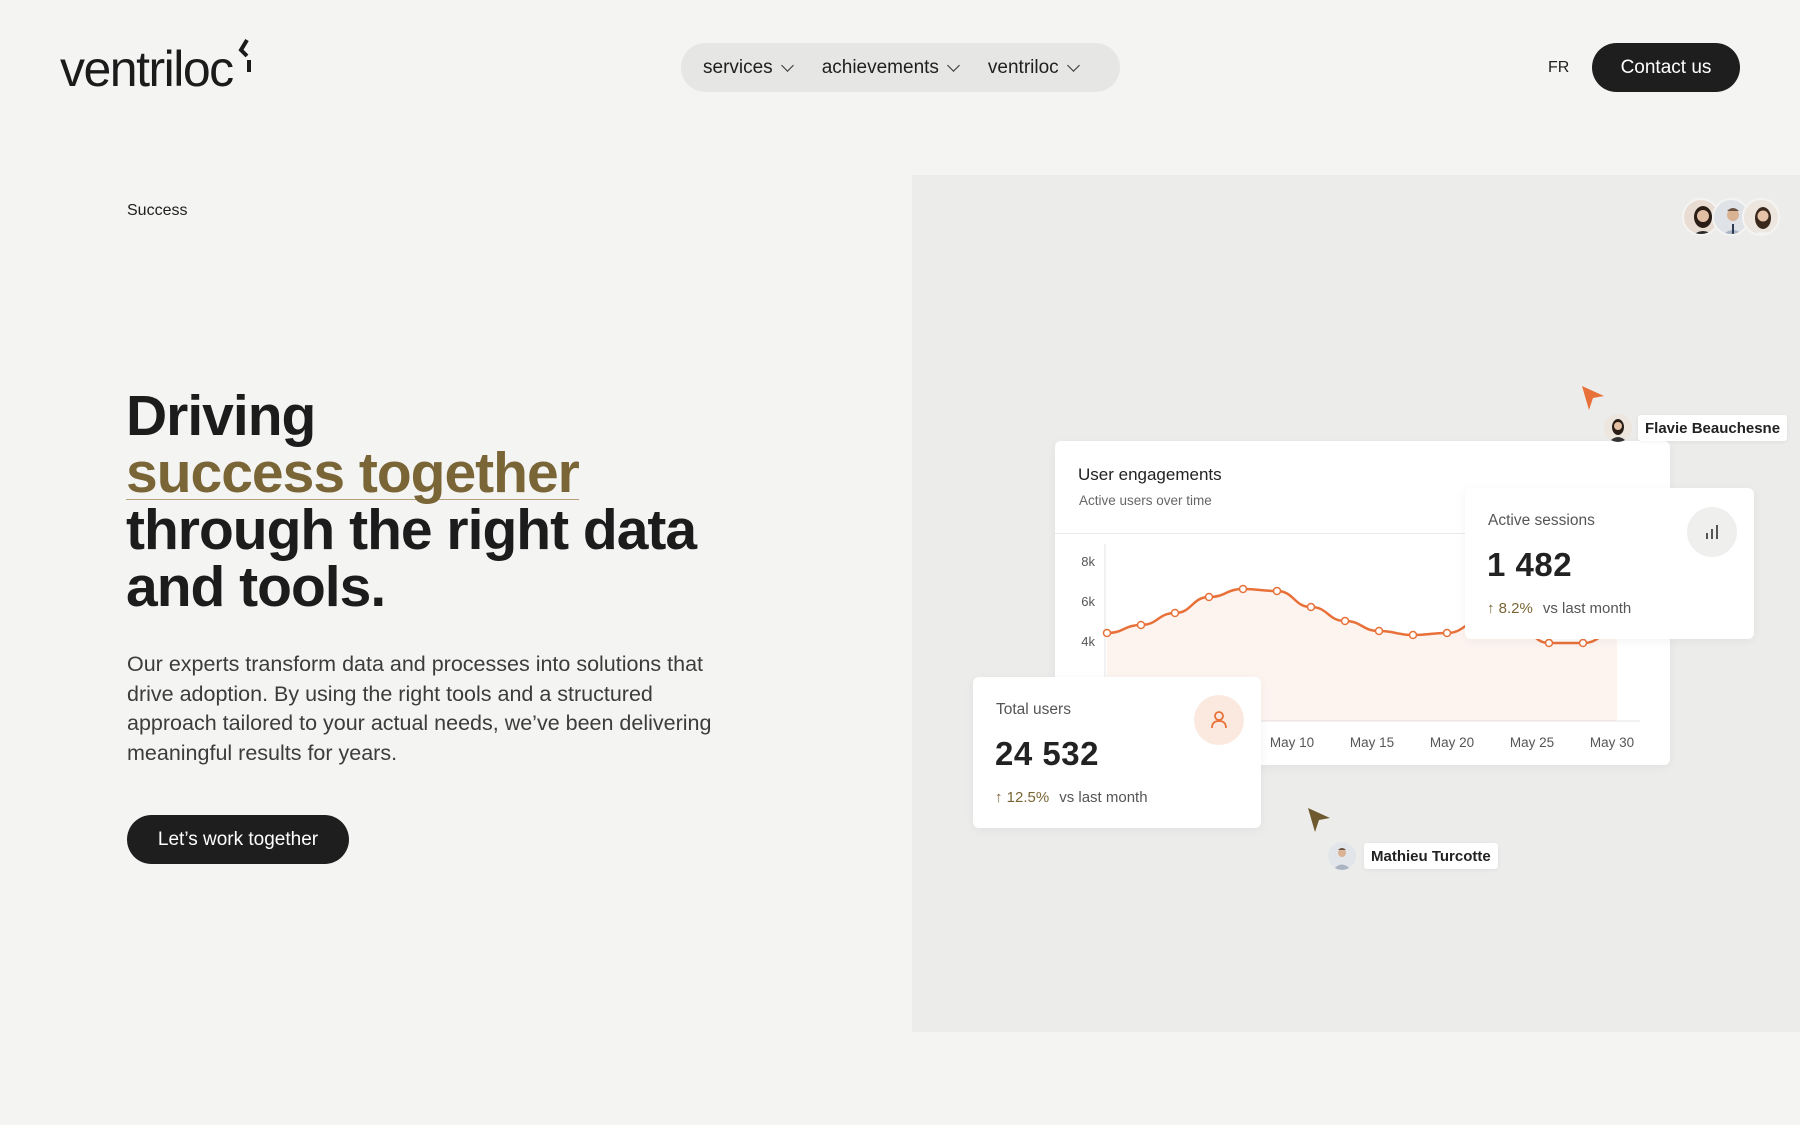 The height and width of the screenshot is (1125, 1800). What do you see at coordinates (221, 416) in the screenshot?
I see `headline-line: Driving` at bounding box center [221, 416].